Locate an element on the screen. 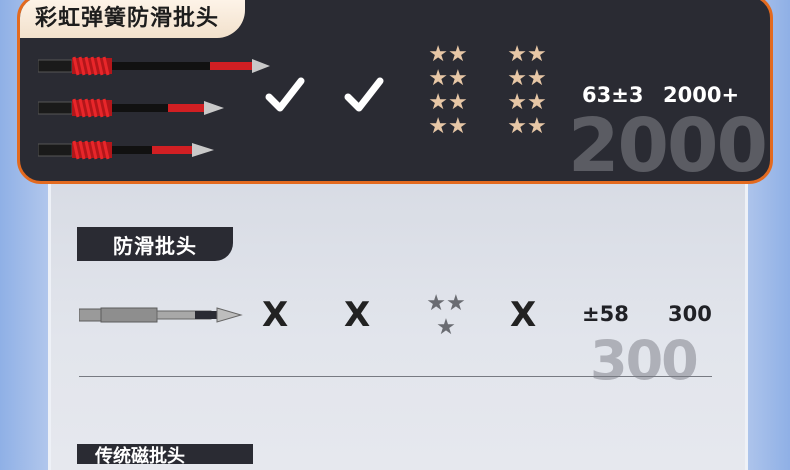 The image size is (790, 470). plain-bit-image is located at coordinates (161, 315).